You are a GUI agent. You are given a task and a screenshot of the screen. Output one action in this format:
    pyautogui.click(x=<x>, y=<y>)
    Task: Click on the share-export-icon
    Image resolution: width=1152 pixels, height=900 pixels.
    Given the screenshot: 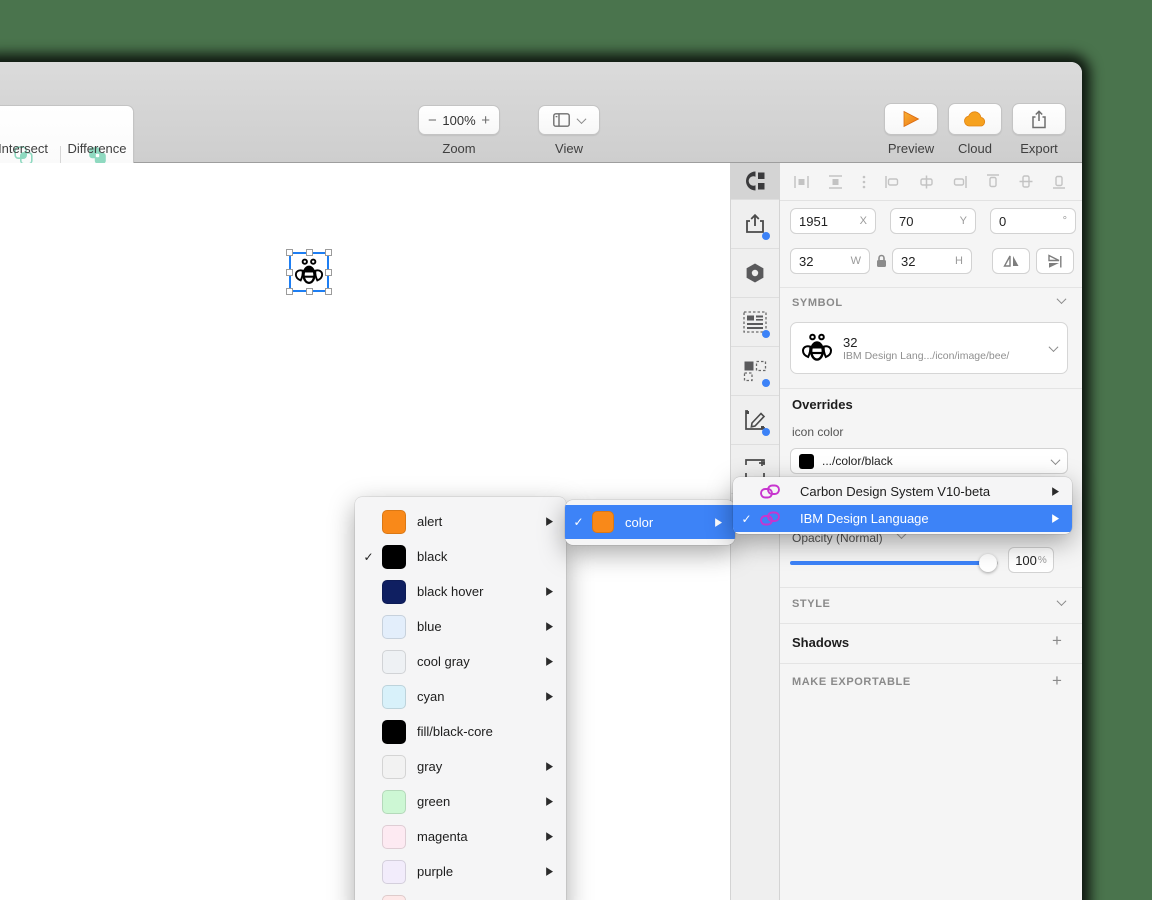 What is the action you would take?
    pyautogui.click(x=1039, y=118)
    